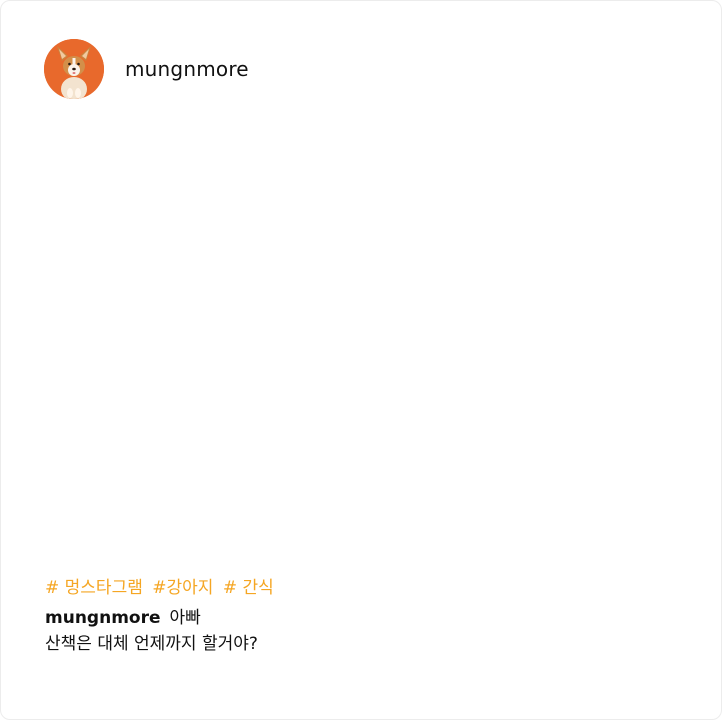  Describe the element at coordinates (182, 588) in the screenshot. I see `hashtag-puppy: #강아지` at that location.